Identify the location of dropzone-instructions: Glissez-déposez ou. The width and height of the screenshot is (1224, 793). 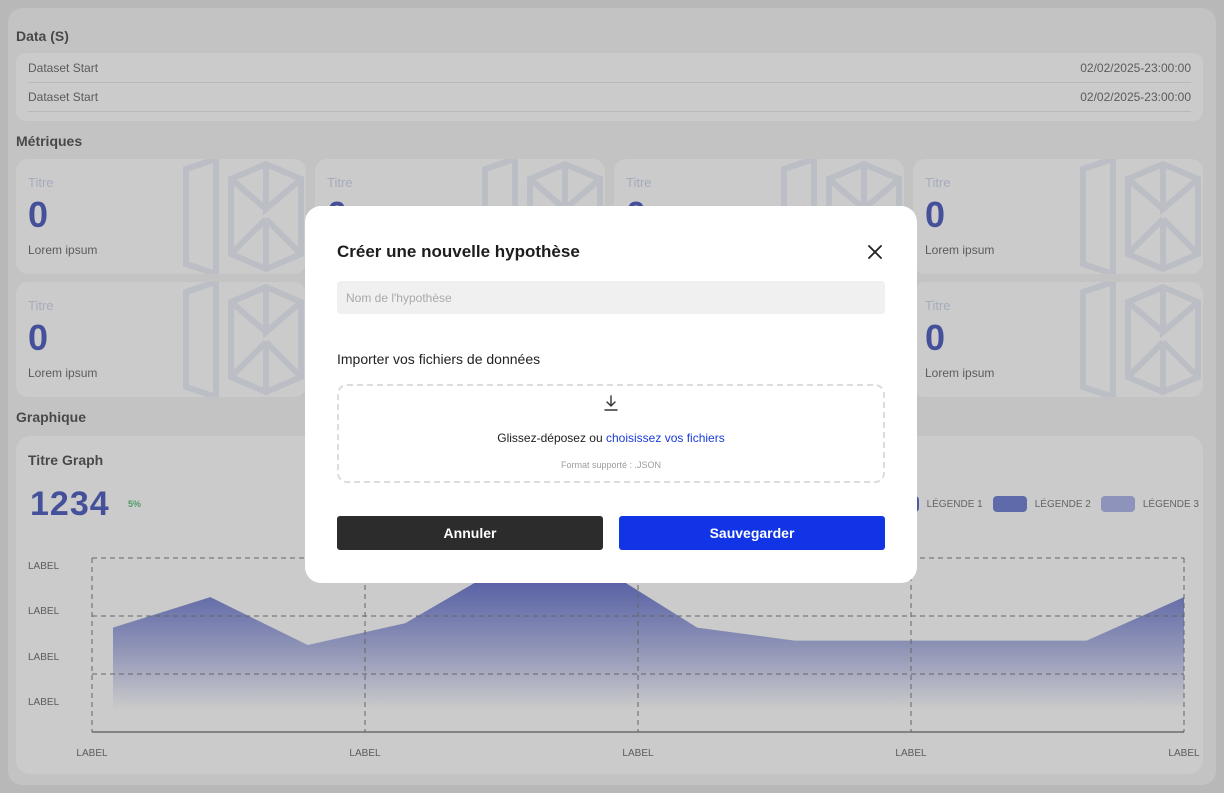
(550, 438).